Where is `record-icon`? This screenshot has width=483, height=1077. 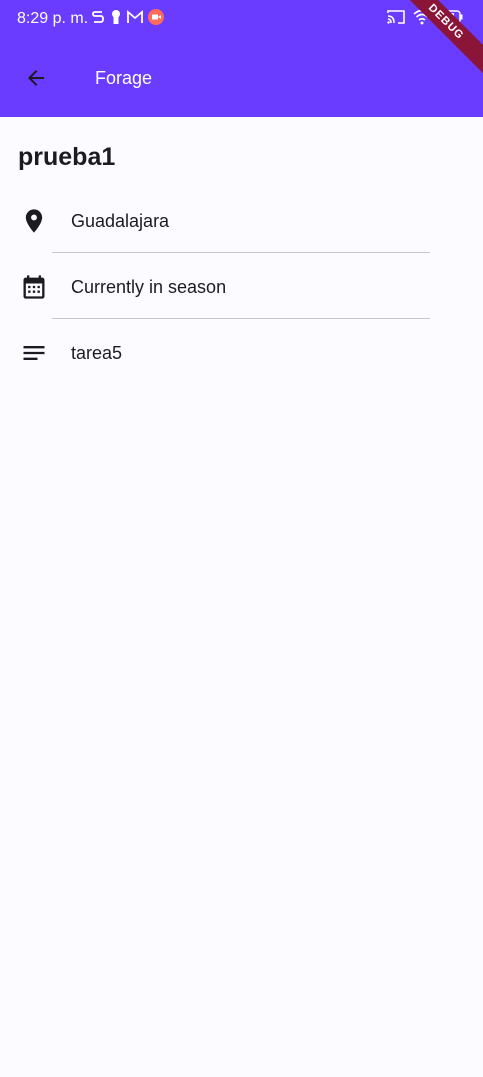
record-icon is located at coordinates (156, 17).